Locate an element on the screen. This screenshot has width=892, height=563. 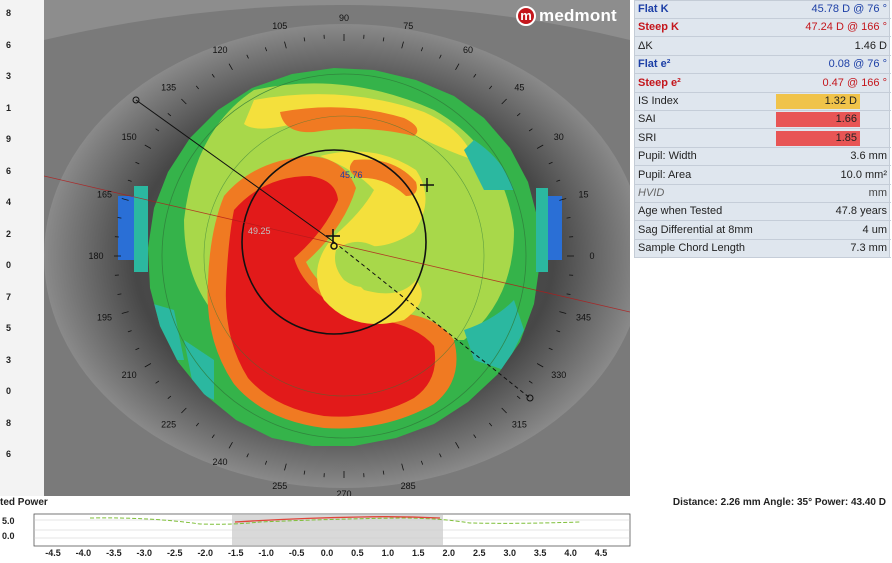
degree-label: 285 is located at coordinates (408, 486).